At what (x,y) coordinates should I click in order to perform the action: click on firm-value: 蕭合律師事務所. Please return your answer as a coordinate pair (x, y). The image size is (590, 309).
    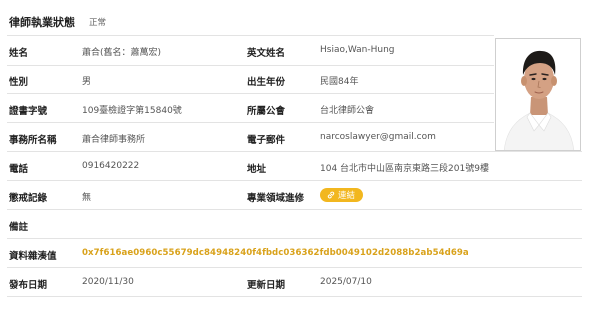
    Looking at the image, I should click on (114, 140).